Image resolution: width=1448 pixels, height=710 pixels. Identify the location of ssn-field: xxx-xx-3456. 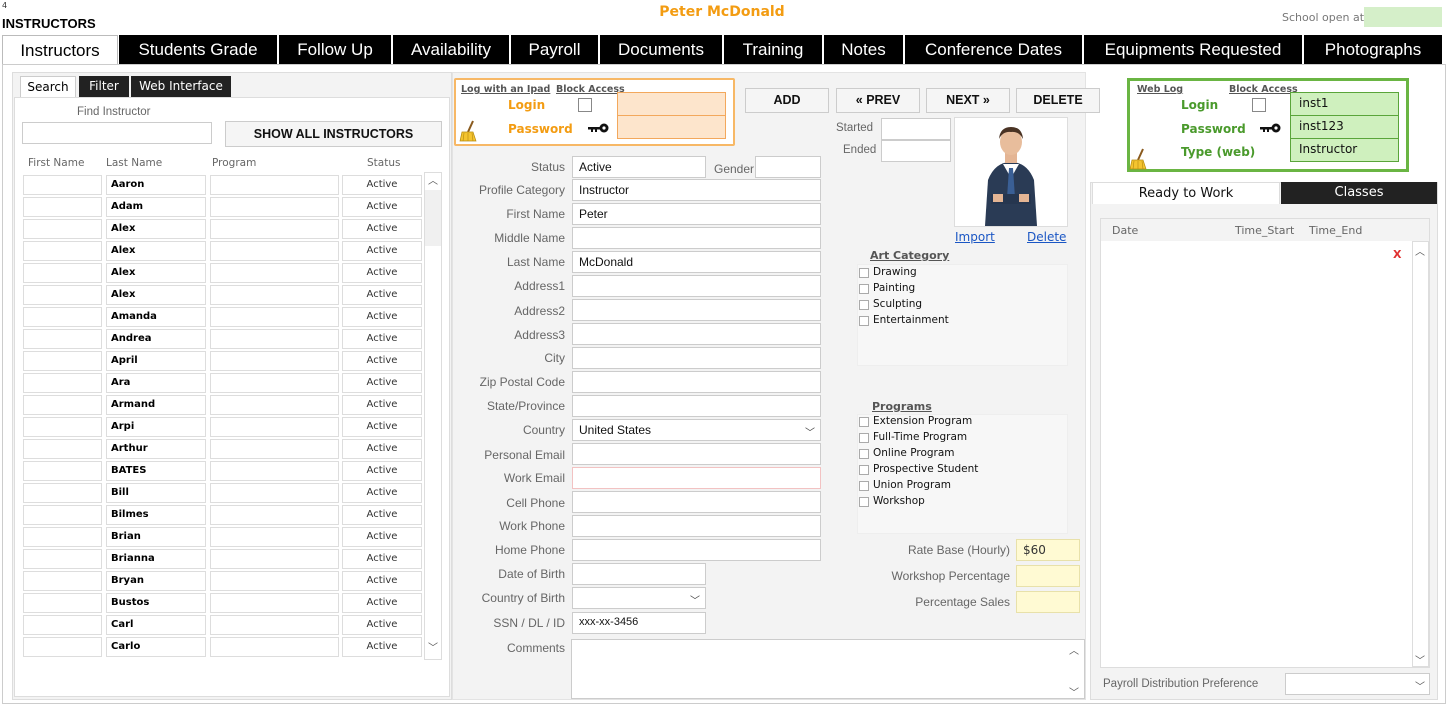
(639, 623).